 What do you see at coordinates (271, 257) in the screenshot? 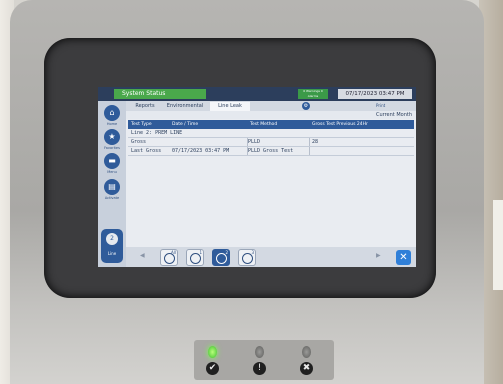
I see `bottom-toolbar: ◀ All 1 2 3 ▶ ✕` at bounding box center [271, 257].